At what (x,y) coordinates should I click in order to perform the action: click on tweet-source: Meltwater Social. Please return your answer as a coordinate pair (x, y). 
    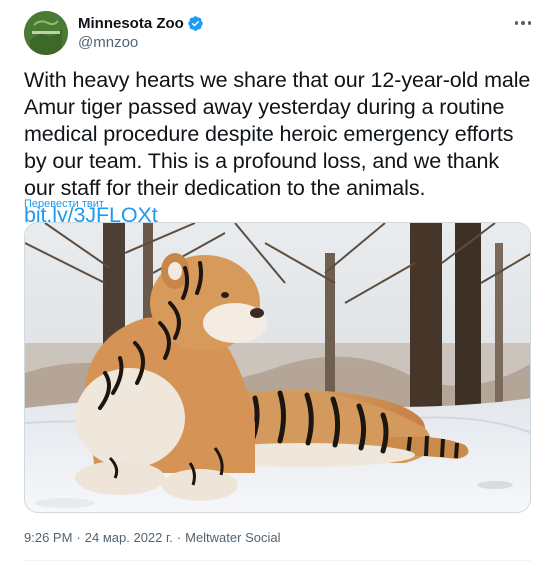
    Looking at the image, I should click on (232, 537).